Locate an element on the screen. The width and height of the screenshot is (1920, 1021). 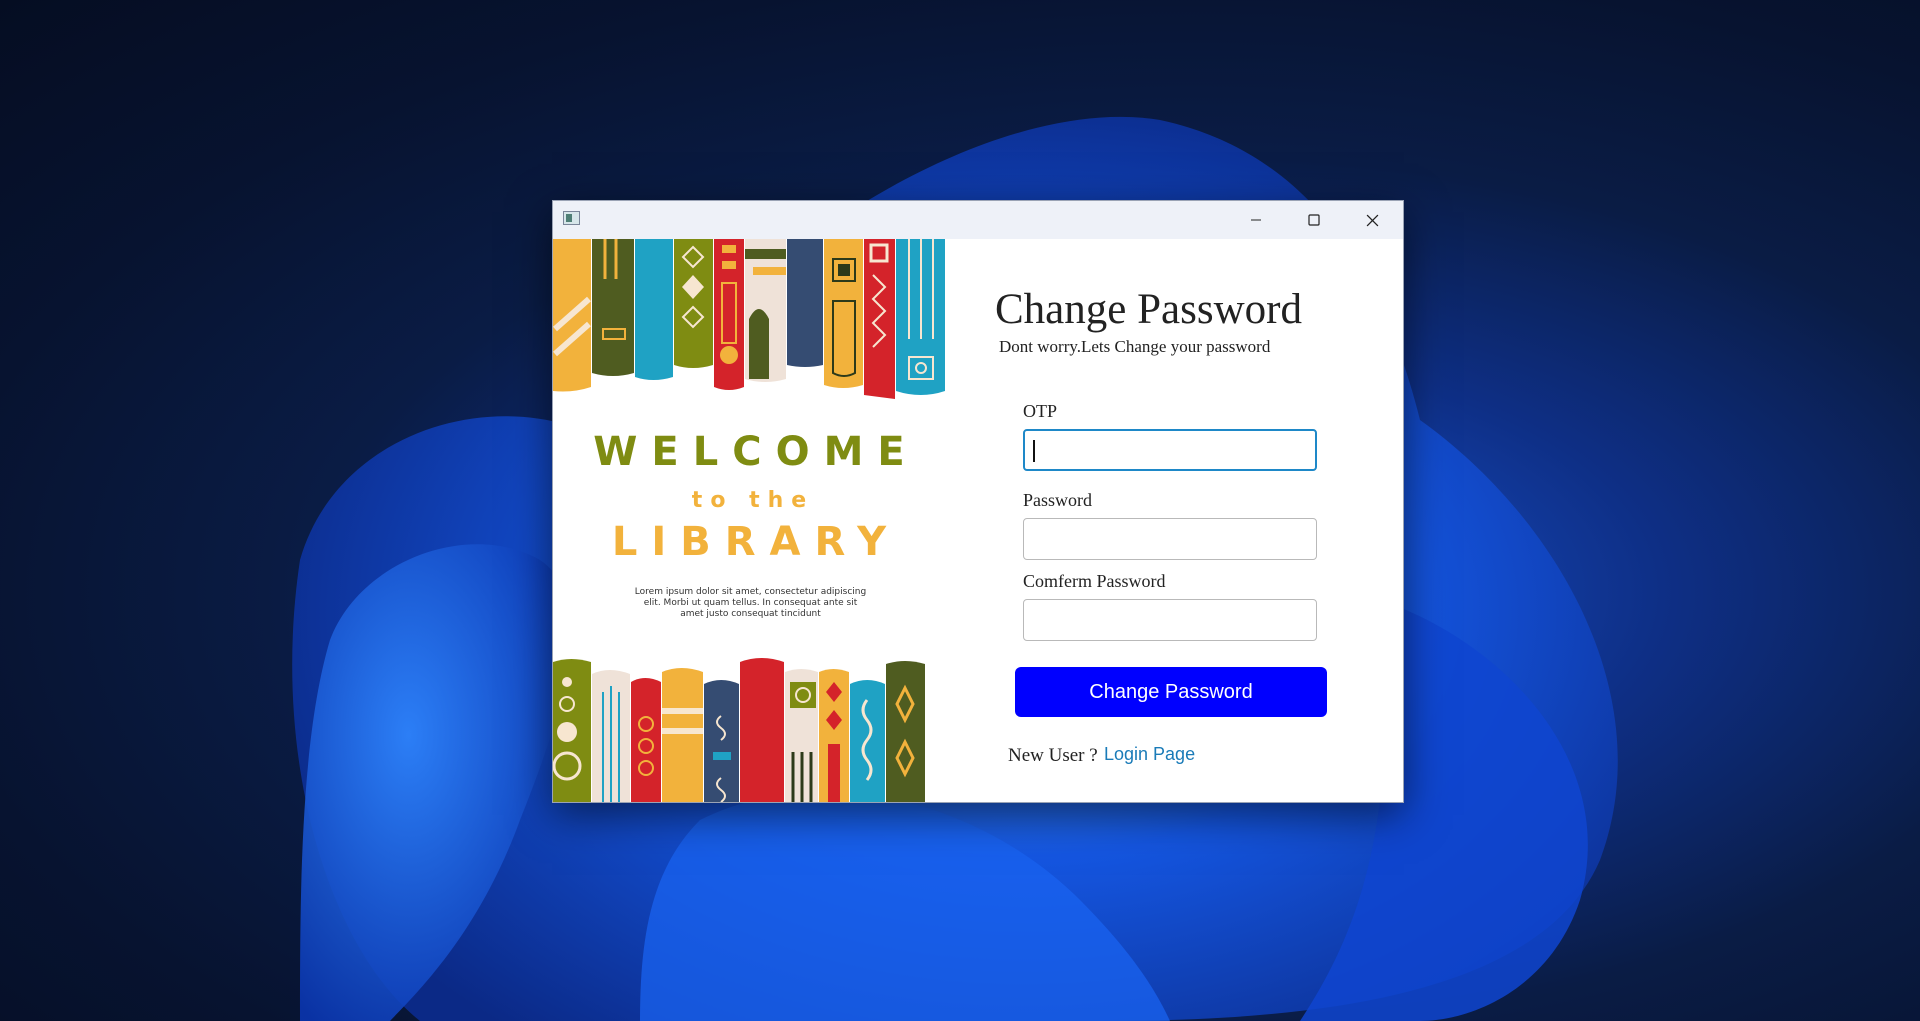
login-page-link: Login Page is located at coordinates (1149, 754).